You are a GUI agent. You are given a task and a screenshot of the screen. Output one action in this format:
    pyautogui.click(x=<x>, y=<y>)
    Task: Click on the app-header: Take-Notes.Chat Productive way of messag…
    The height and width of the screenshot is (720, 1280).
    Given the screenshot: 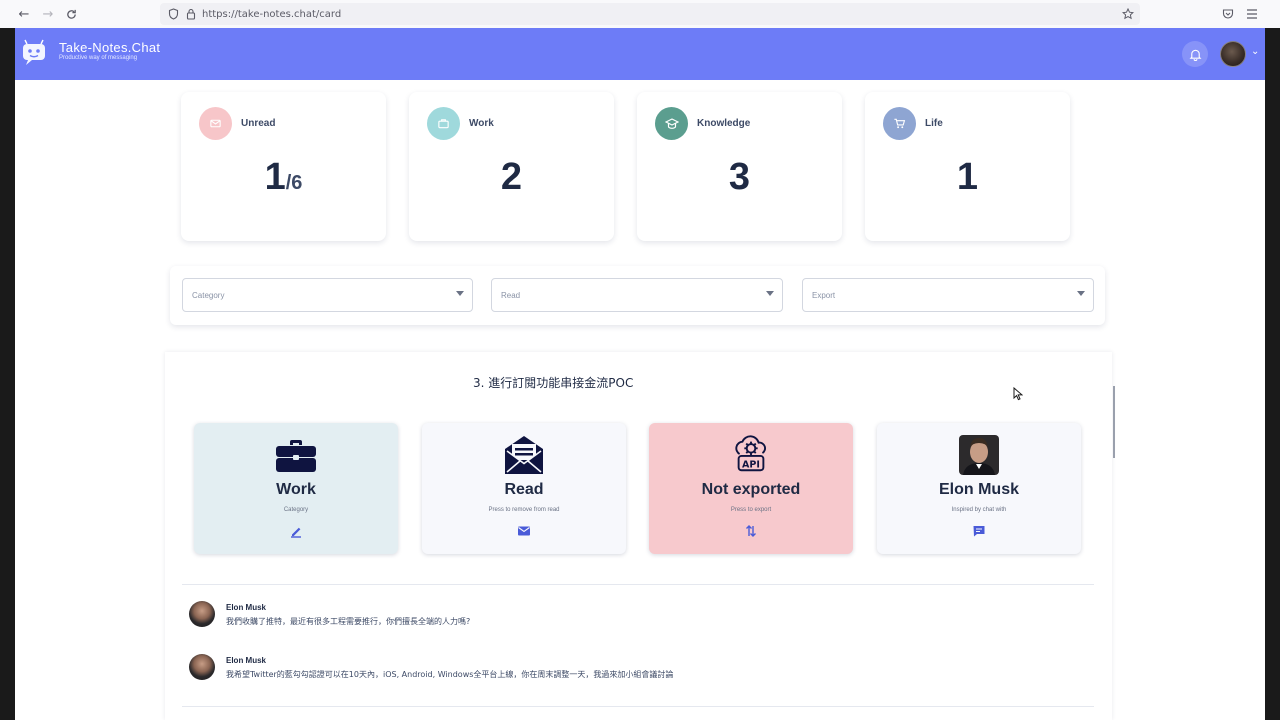 What is the action you would take?
    pyautogui.click(x=640, y=54)
    